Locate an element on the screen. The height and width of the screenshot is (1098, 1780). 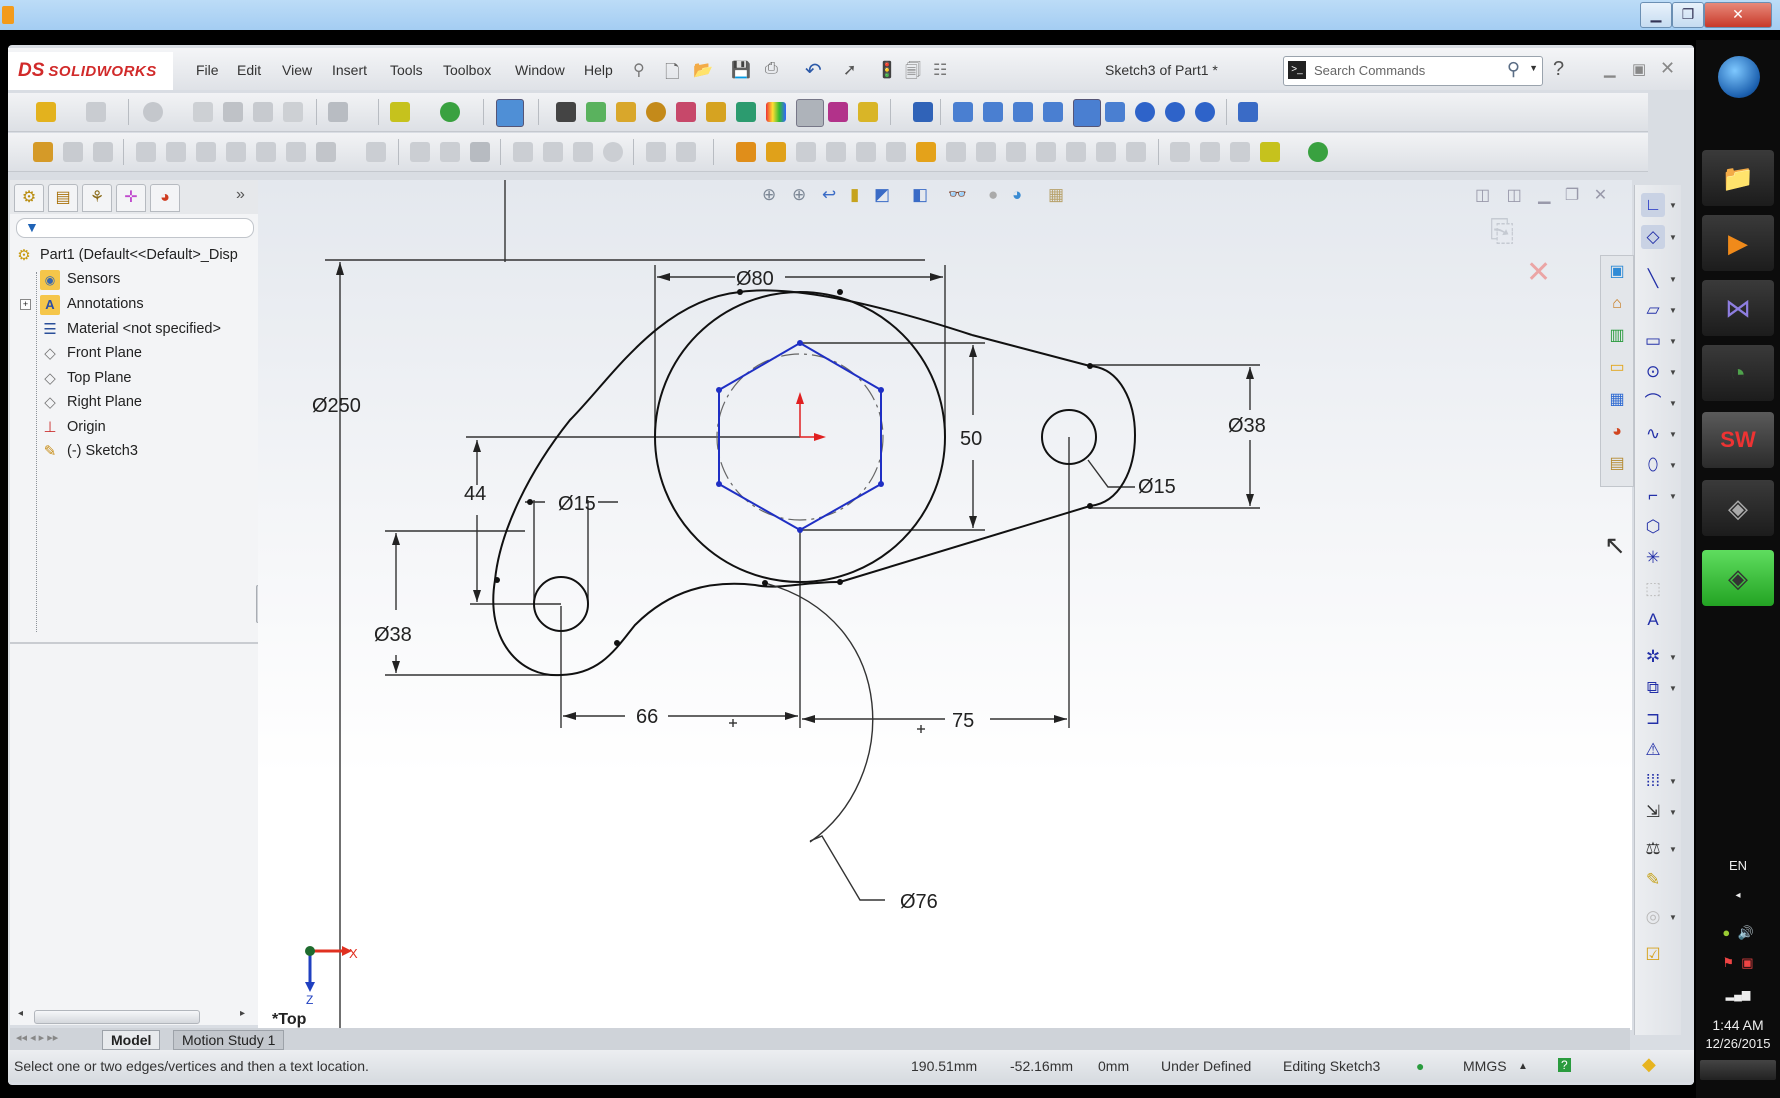
os-minimize-button: ▁ is located at coordinates (1656, 15).